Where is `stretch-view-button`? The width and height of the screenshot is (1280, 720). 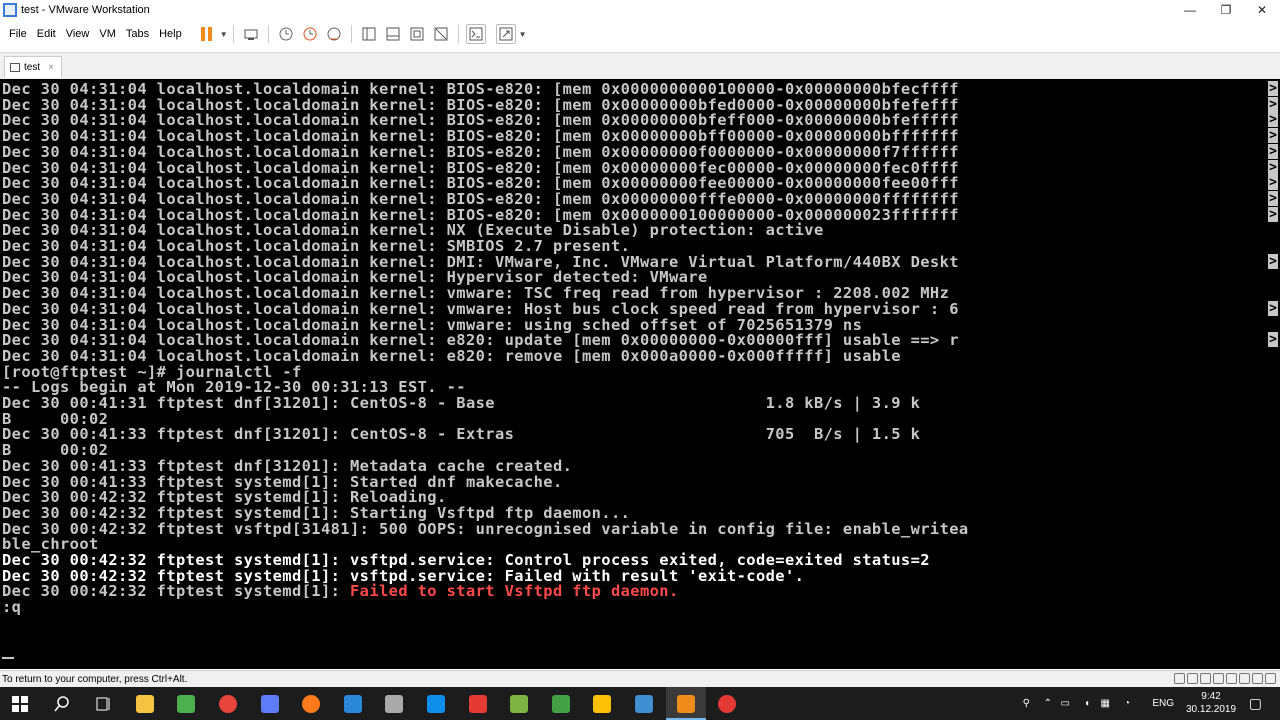 stretch-view-button is located at coordinates (505, 34).